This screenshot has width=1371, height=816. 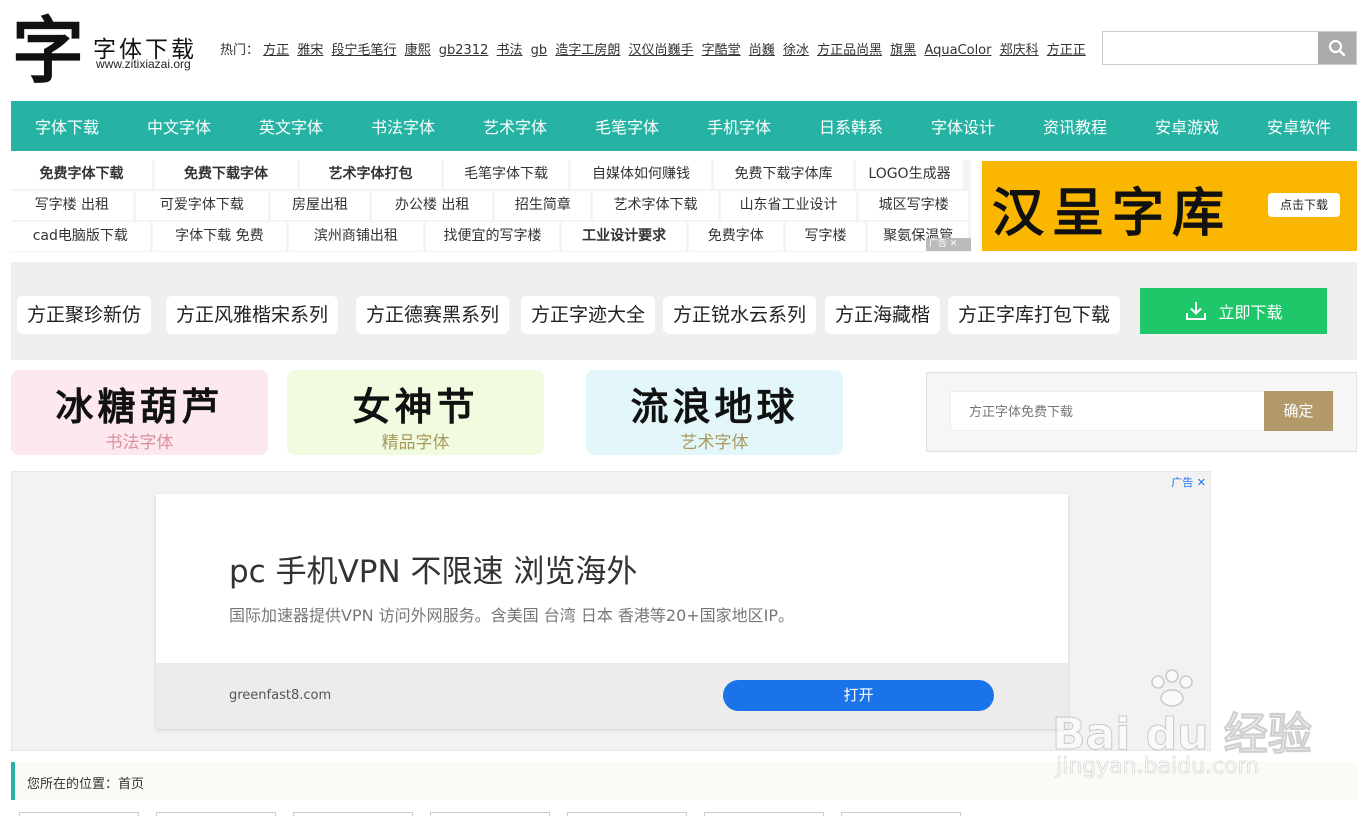 What do you see at coordinates (1019, 50) in the screenshot?
I see `hot-link: 郑庆科` at bounding box center [1019, 50].